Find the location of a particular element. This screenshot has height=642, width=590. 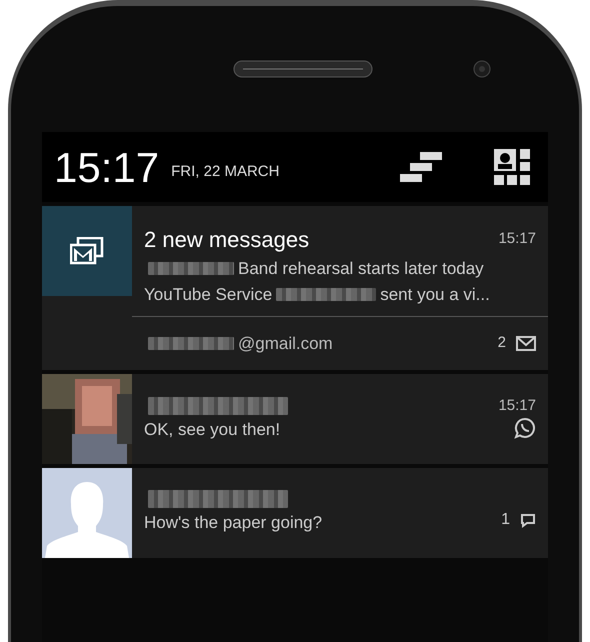

envelopes-icon is located at coordinates (87, 251).